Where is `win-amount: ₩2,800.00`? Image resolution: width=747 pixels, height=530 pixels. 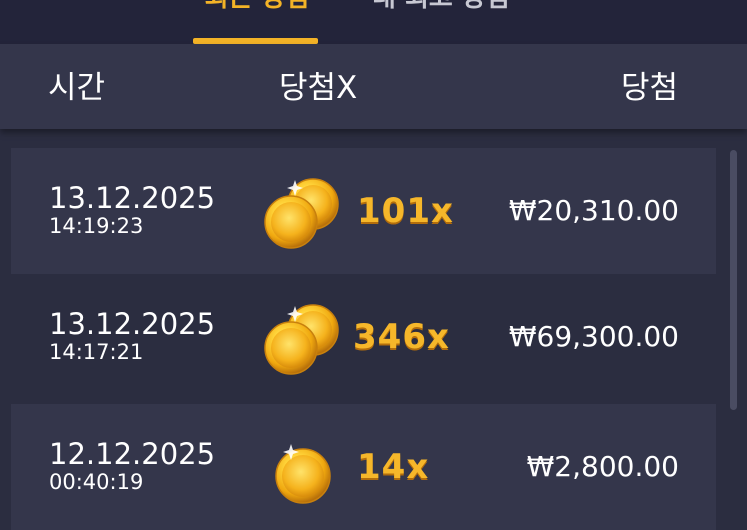 win-amount: ₩2,800.00 is located at coordinates (602, 466).